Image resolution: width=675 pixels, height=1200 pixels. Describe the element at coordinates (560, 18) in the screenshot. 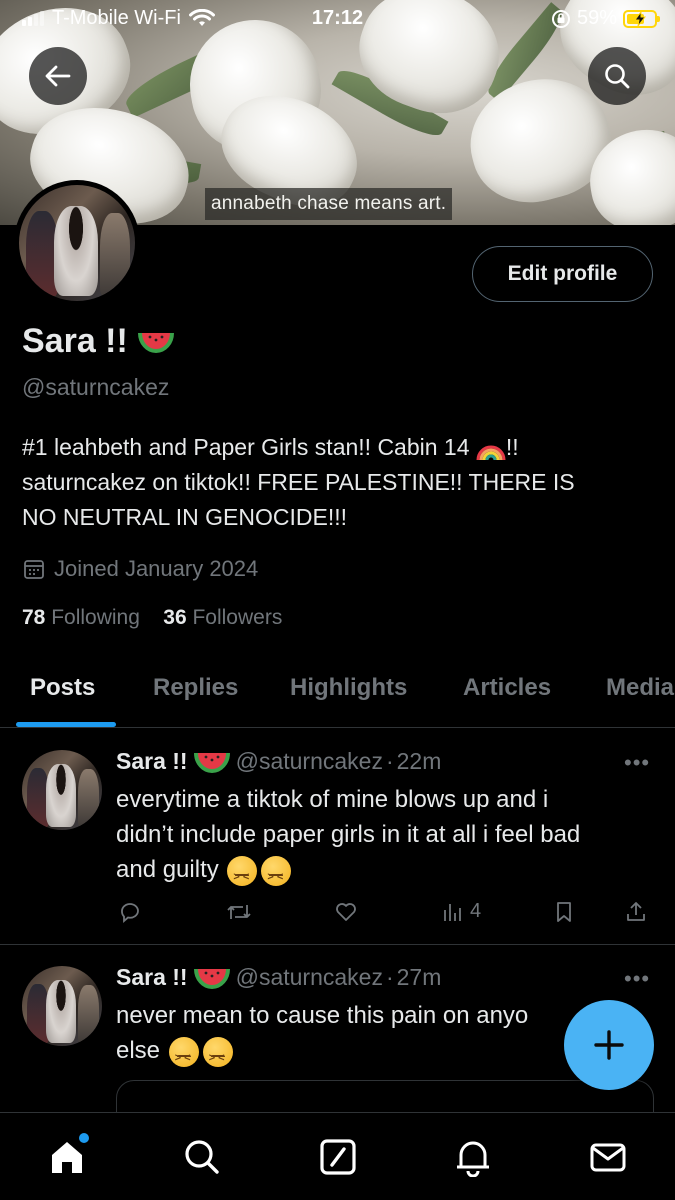

I see `orientation-lock-icon` at that location.